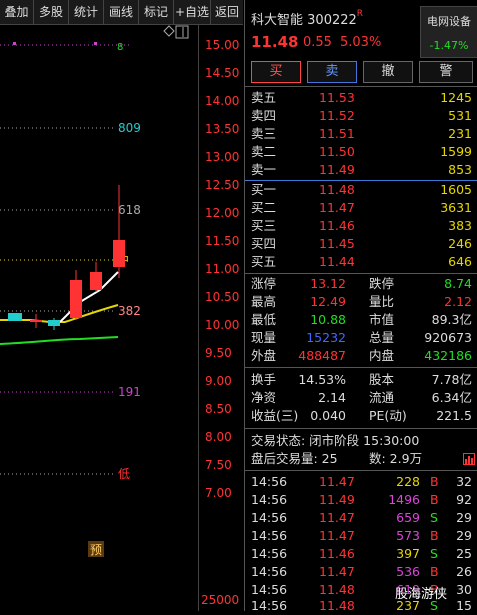 This screenshot has width=477, height=615. What do you see at coordinates (396, 458) in the screenshot?
I see `trade-count: 数: 2.9万` at bounding box center [396, 458].